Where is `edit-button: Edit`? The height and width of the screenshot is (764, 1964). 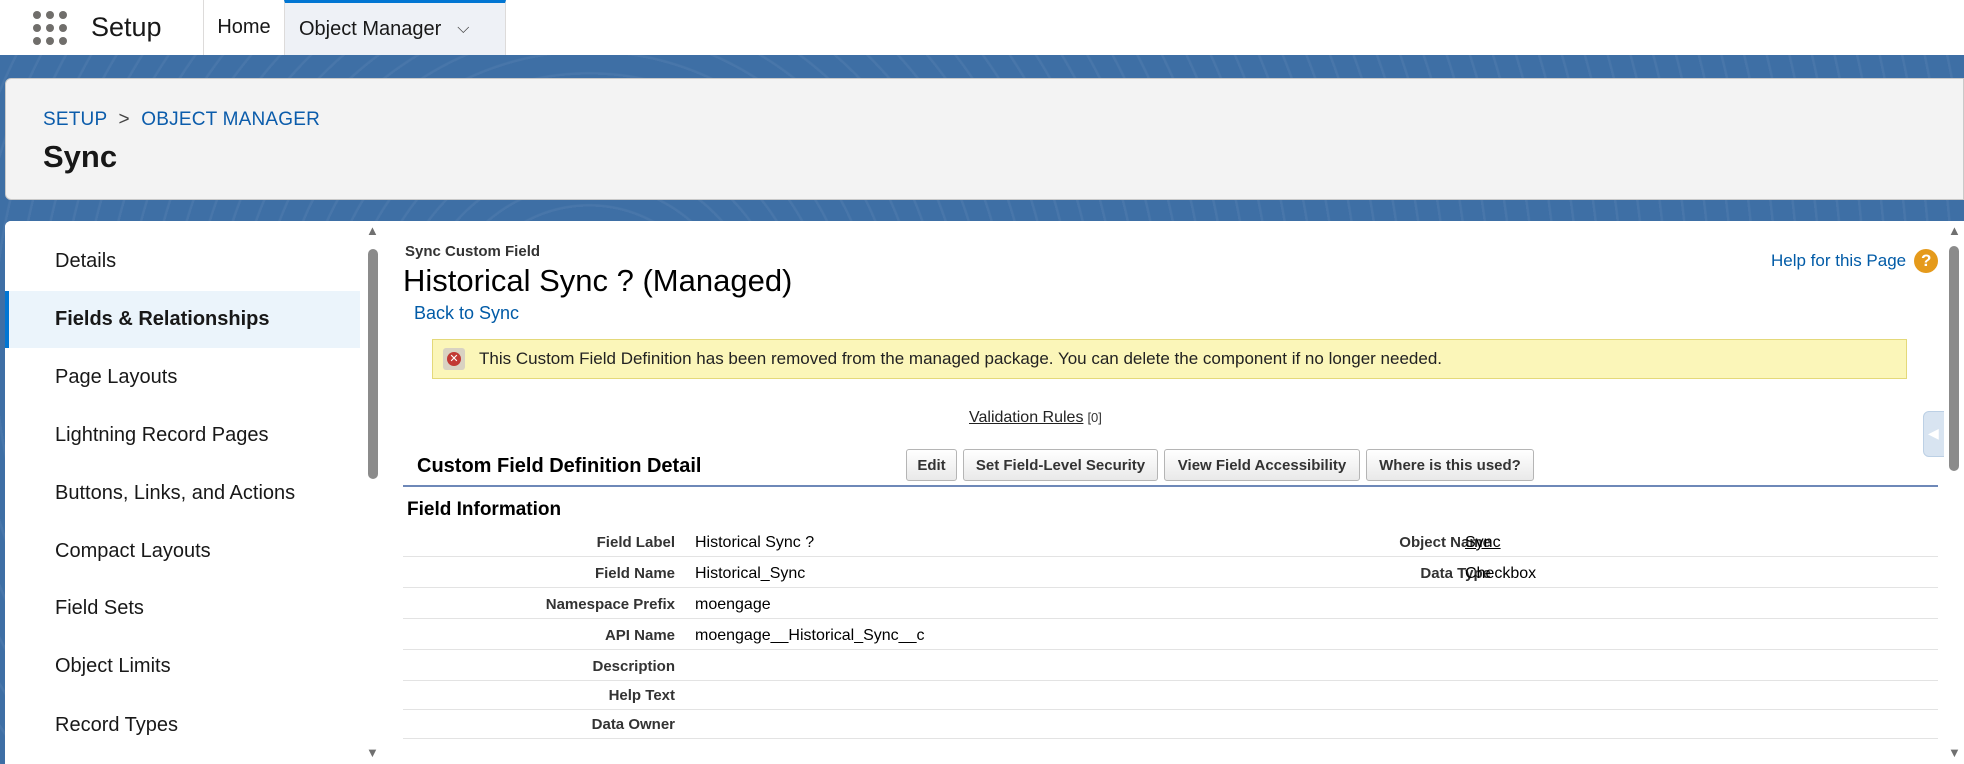
edit-button: Edit is located at coordinates (931, 465).